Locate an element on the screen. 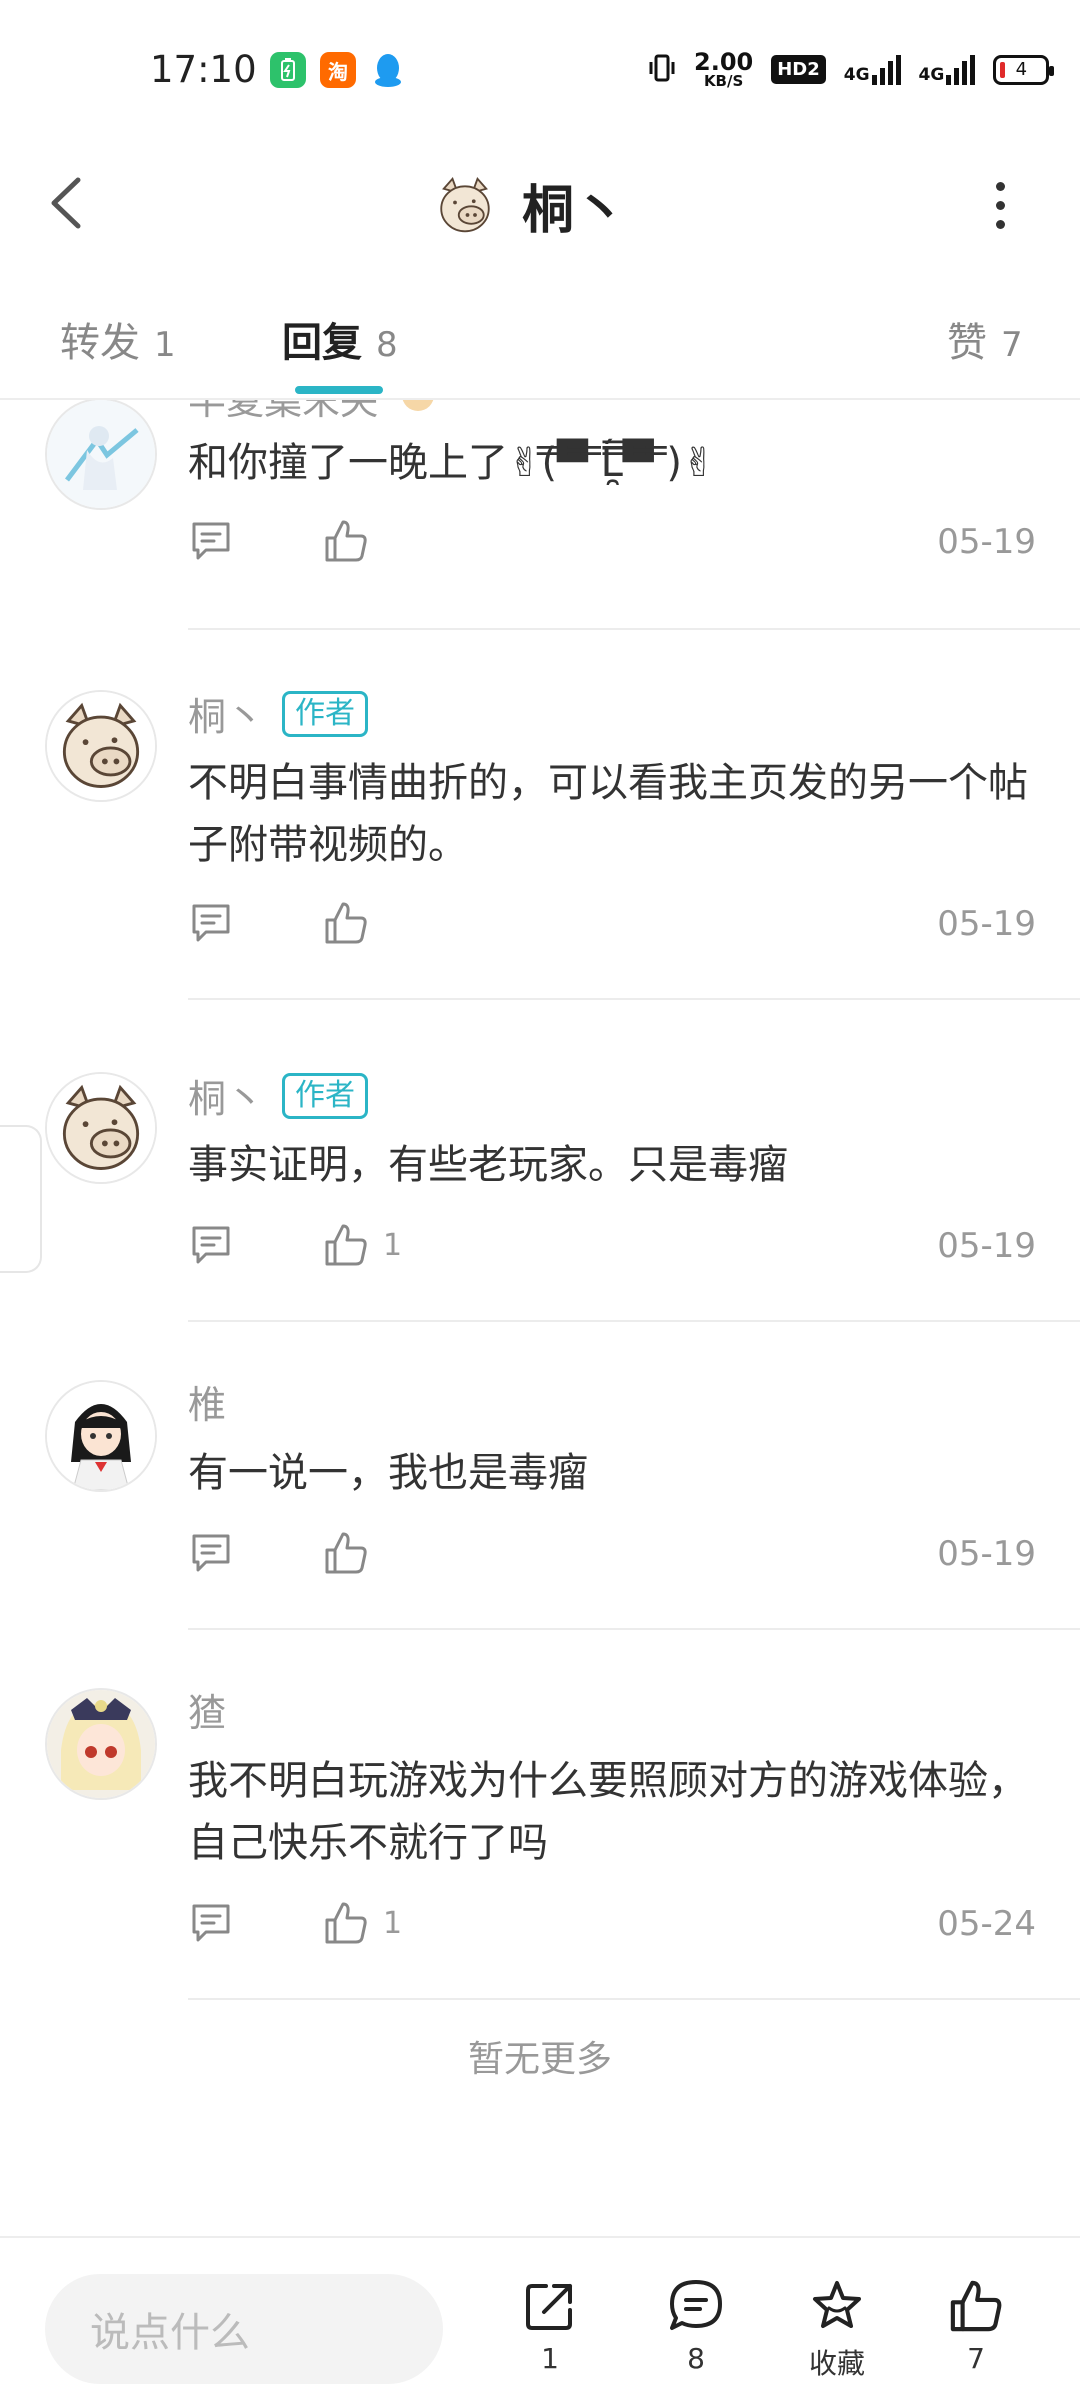 The width and height of the screenshot is (1080, 2400). comment-item: 猹 我不明白玩游戏为什么要照顾对方的游戏体验，自己快乐不就行了吗 1 05-24 is located at coordinates (540, 1848).